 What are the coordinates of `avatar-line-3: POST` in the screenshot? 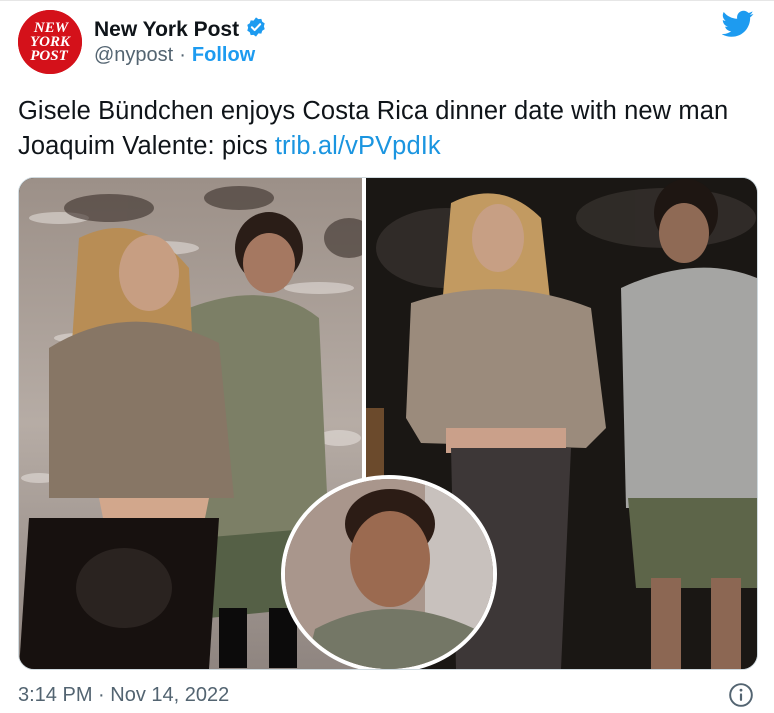 It's located at (49, 56).